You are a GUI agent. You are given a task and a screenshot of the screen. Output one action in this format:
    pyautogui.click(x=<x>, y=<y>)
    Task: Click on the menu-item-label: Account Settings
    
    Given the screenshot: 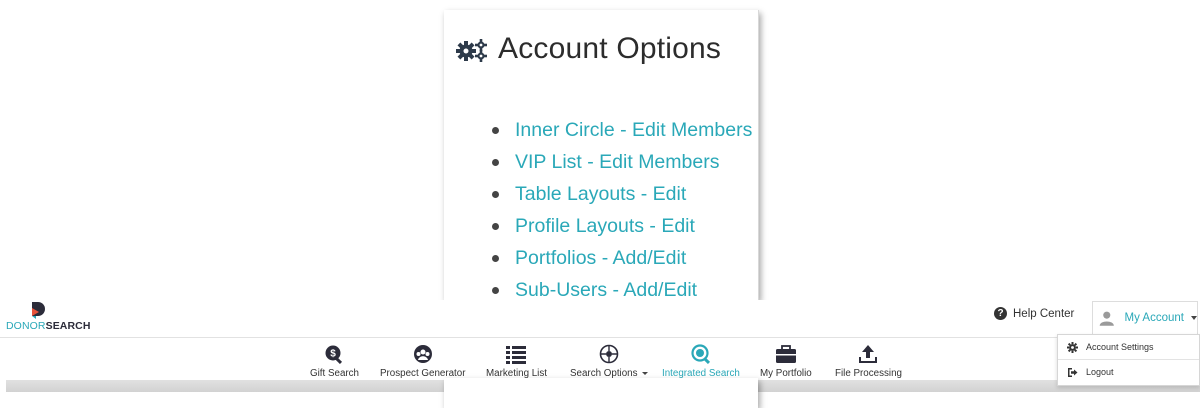 What is the action you would take?
    pyautogui.click(x=1120, y=347)
    